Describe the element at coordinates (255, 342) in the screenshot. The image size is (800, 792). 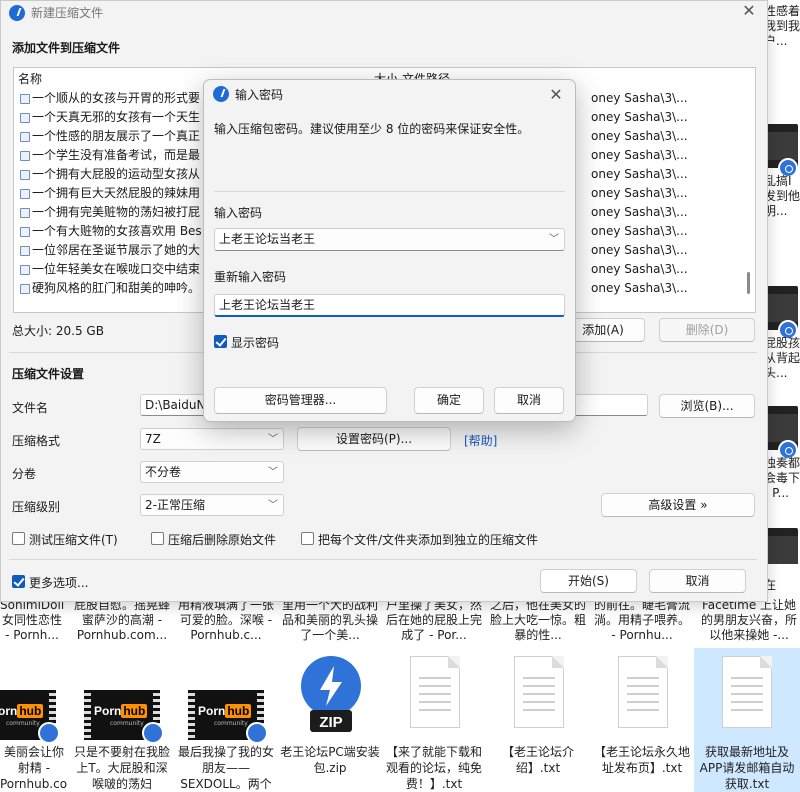
I see `show-password-label: 显示密码` at that location.